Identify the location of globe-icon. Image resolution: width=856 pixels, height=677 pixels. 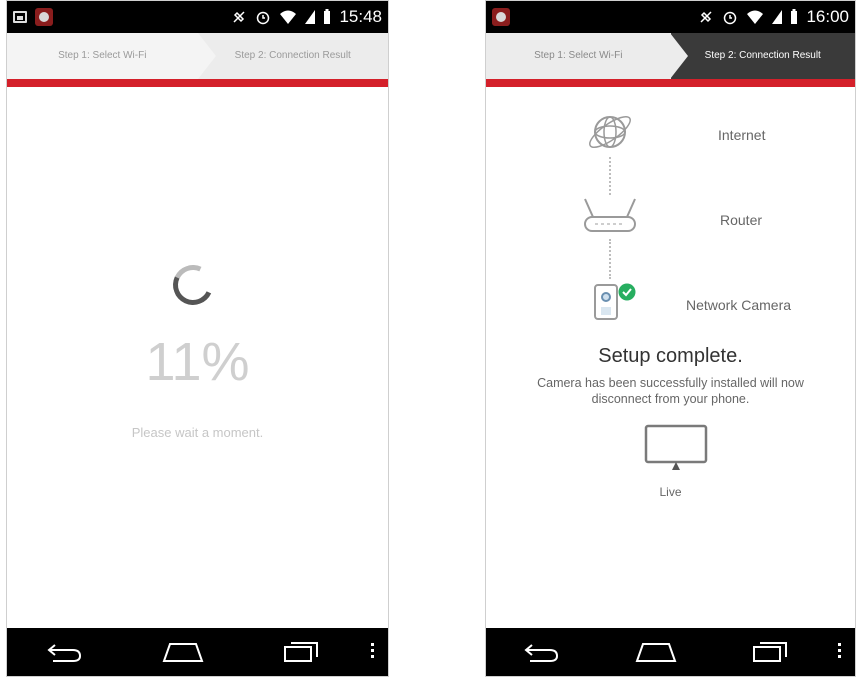
(610, 132).